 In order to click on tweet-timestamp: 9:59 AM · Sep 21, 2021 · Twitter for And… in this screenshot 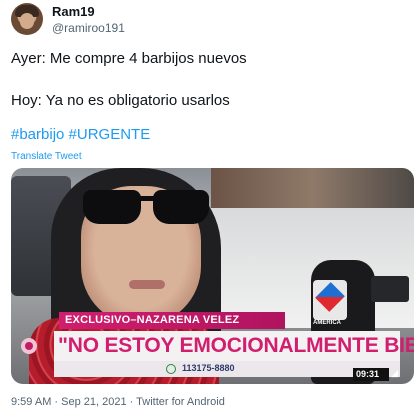, I will do `click(118, 402)`.